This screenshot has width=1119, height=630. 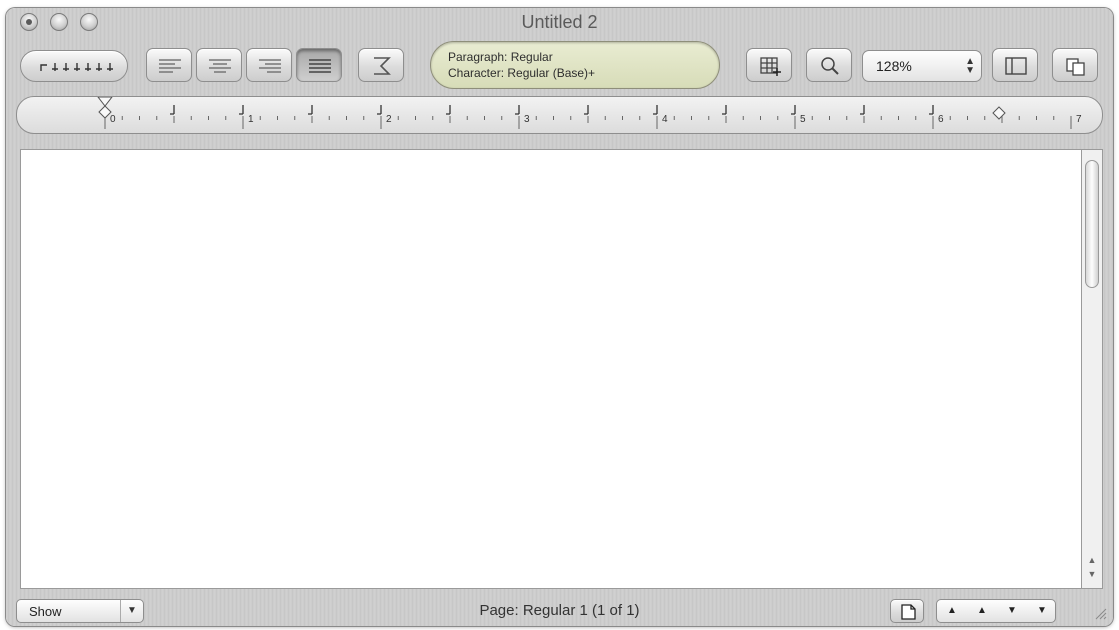 I want to click on ruler-label: 2, so click(x=389, y=119).